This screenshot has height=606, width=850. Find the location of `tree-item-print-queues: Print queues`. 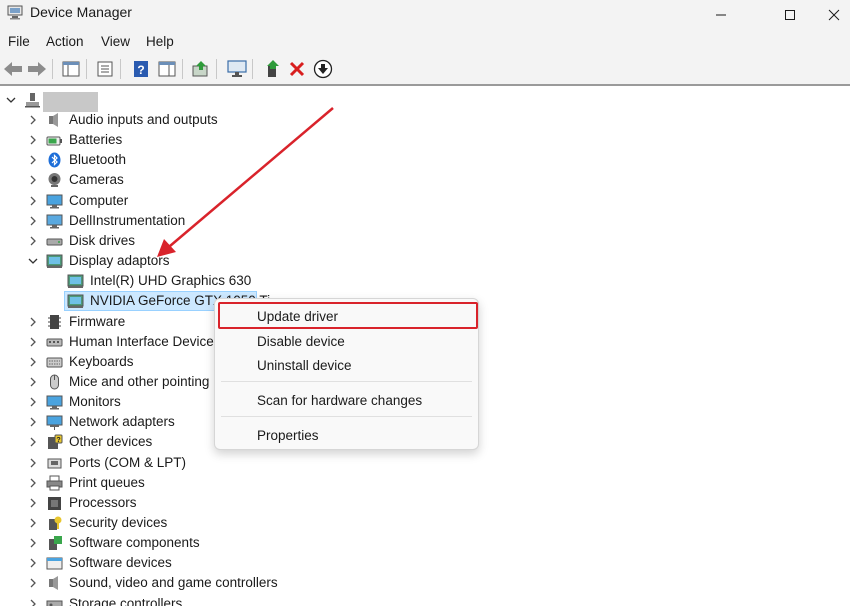

tree-item-print-queues: Print queues is located at coordinates (150, 483).